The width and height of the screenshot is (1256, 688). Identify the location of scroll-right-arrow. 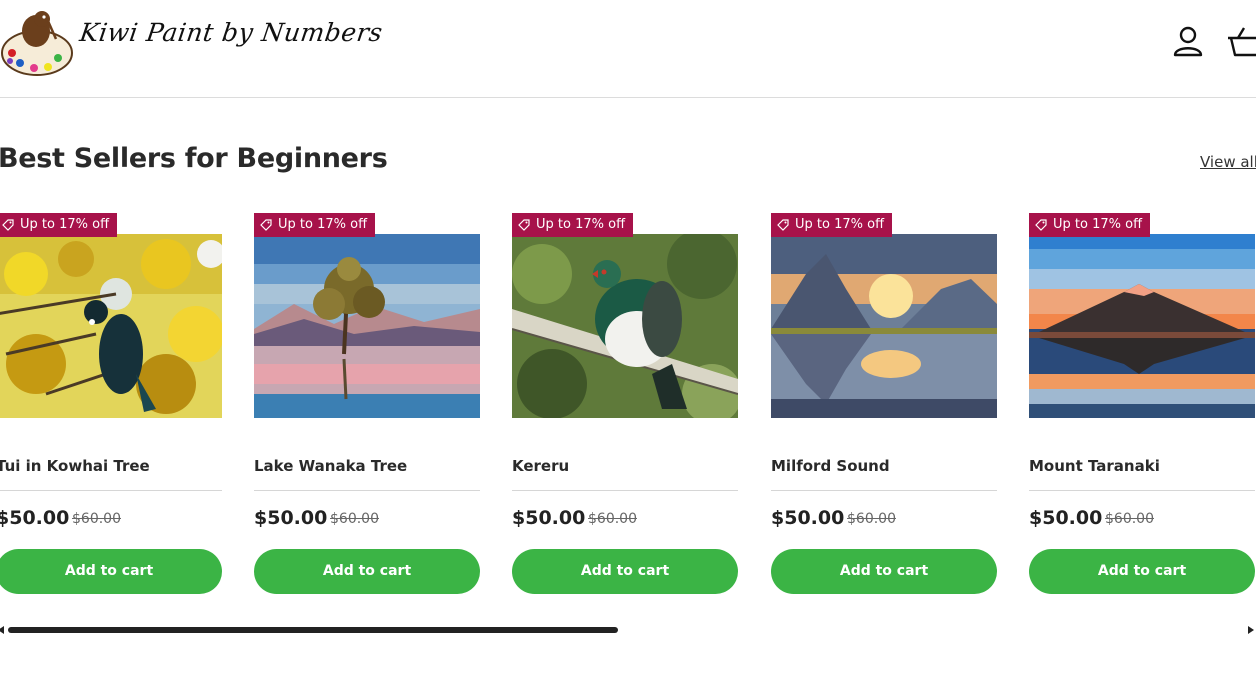
(1251, 630).